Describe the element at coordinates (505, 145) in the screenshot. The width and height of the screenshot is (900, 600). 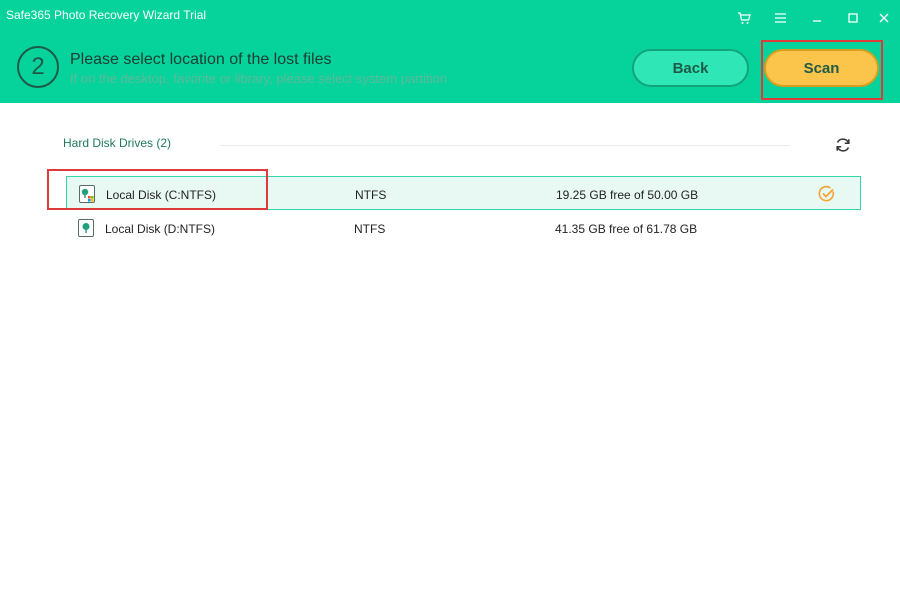
I see `section-divider` at that location.